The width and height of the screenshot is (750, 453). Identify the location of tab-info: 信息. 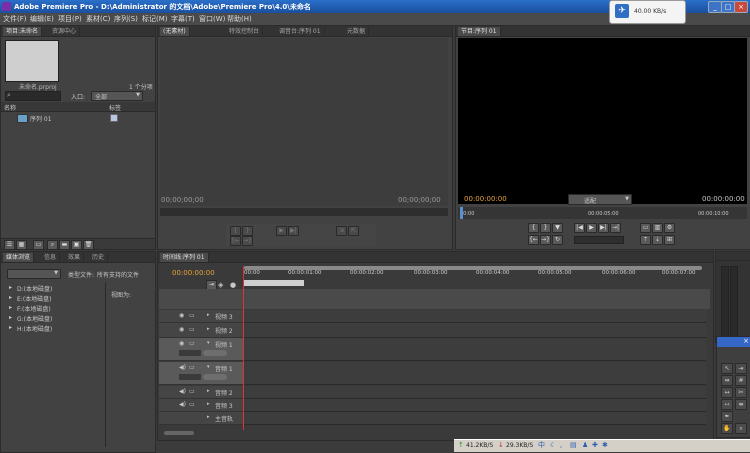
(51, 257).